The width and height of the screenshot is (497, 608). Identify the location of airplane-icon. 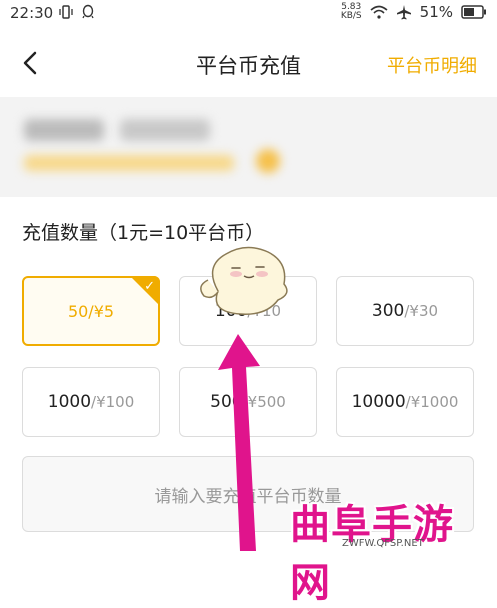
(403, 12).